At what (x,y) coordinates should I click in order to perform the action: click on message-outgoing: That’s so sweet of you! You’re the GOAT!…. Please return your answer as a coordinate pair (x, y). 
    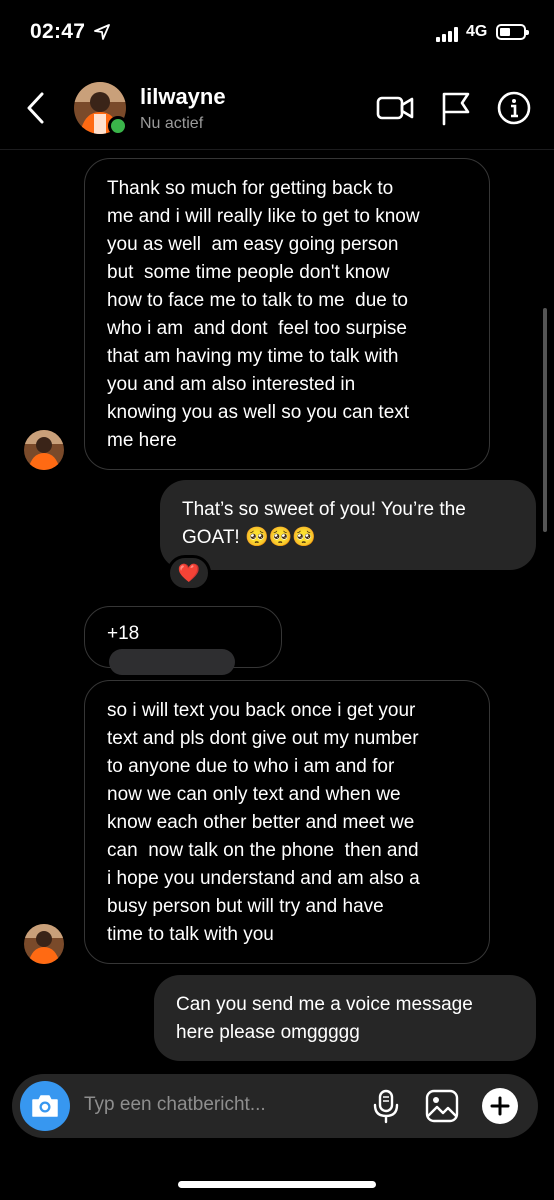
    Looking at the image, I should click on (348, 525).